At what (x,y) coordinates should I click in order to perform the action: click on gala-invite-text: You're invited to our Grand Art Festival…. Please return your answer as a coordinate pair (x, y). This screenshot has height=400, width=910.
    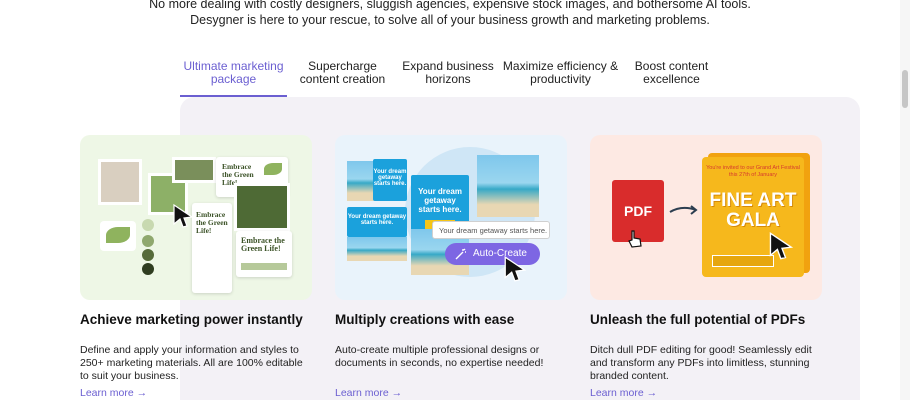
    Looking at the image, I should click on (753, 171).